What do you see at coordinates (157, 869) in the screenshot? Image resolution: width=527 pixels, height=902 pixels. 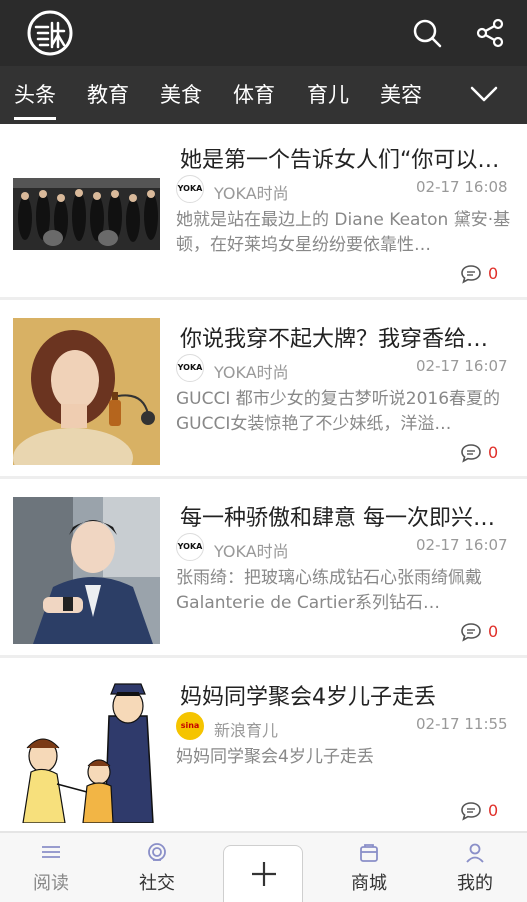 I see `nav-social: 社交` at bounding box center [157, 869].